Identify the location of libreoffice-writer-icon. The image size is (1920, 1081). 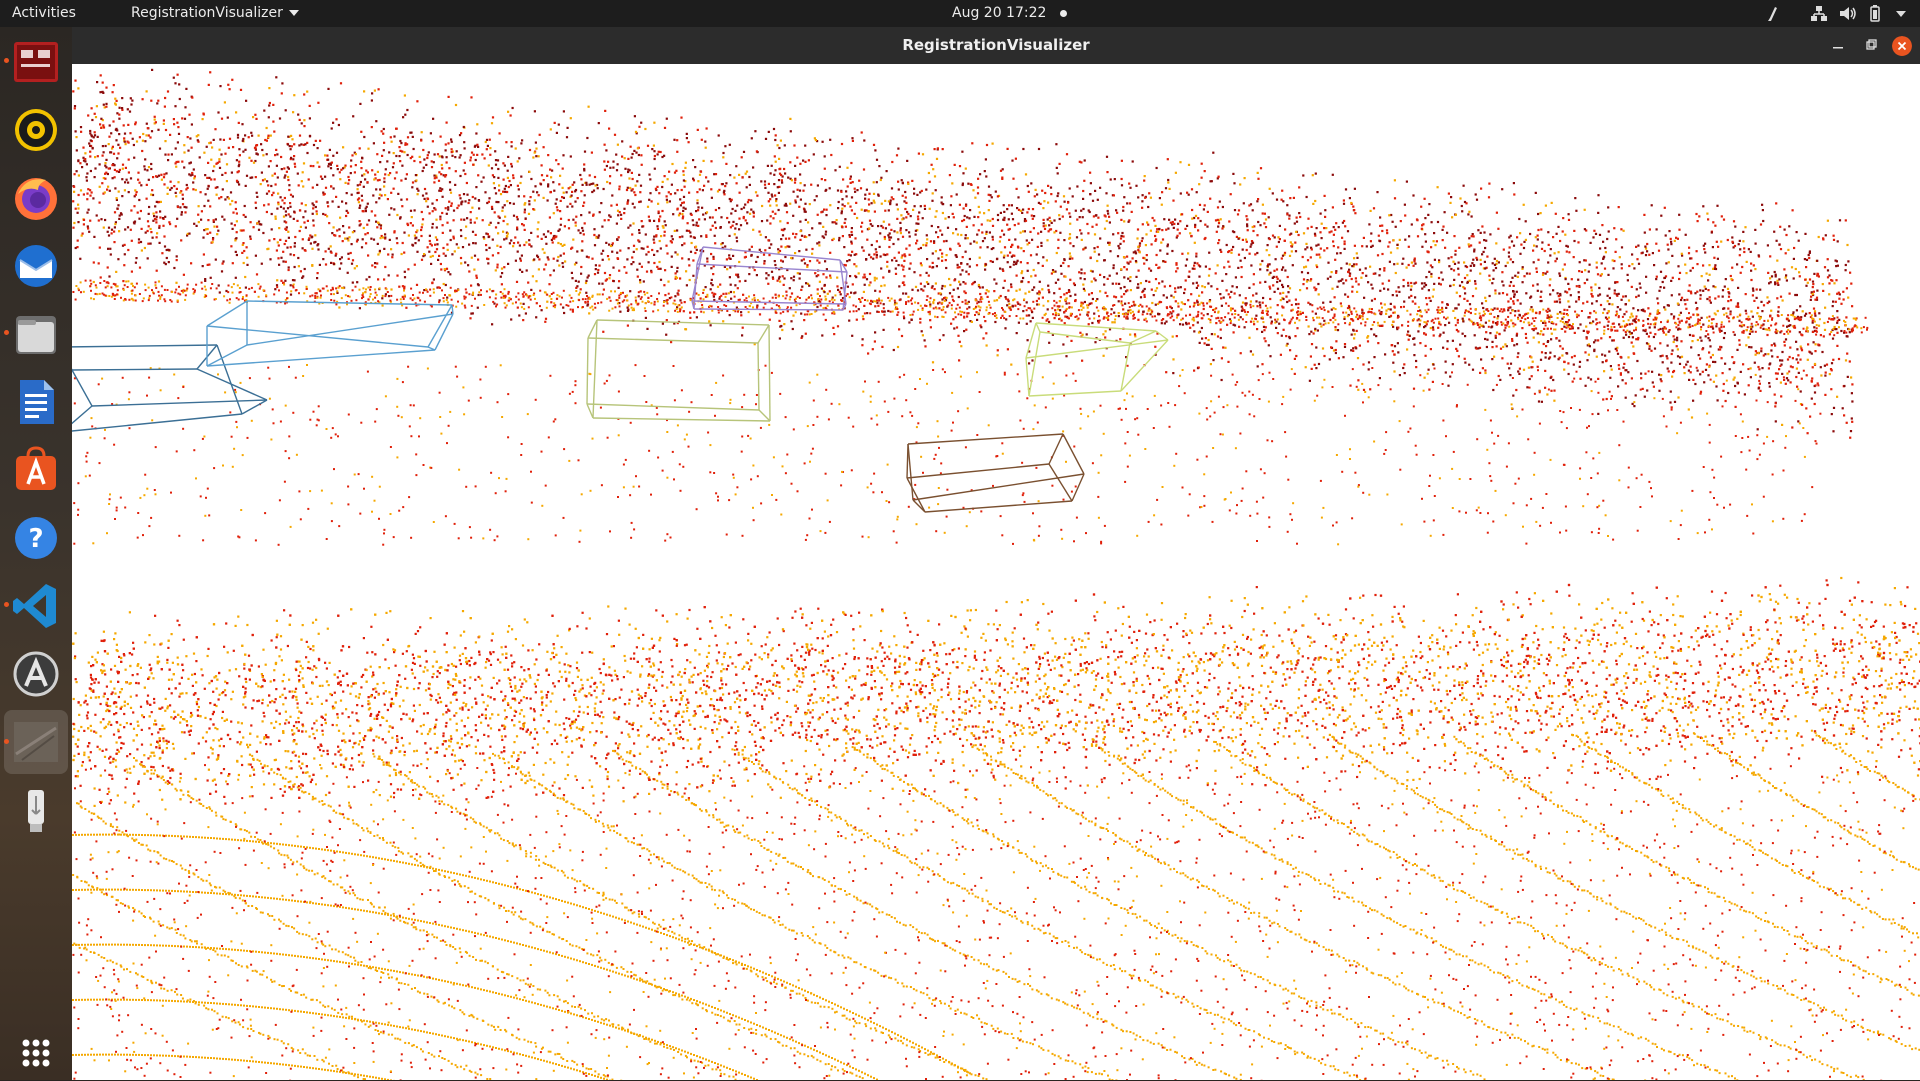
(36, 402).